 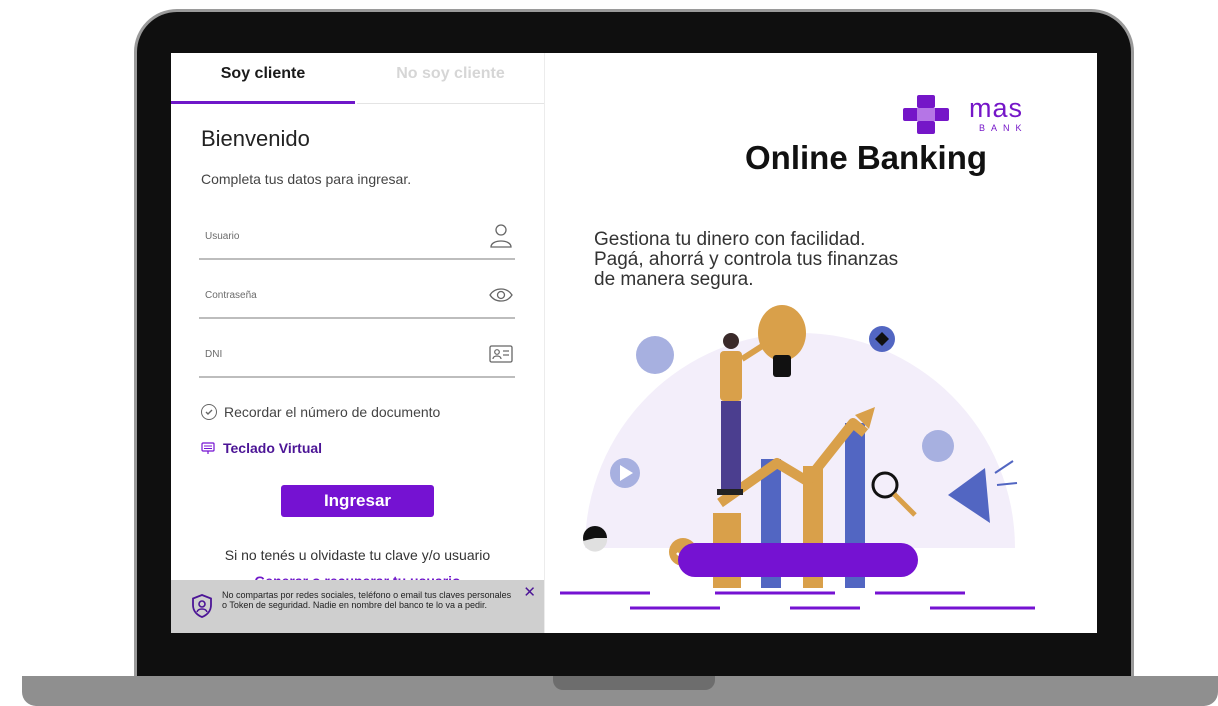 I want to click on platform, so click(x=798, y=560).